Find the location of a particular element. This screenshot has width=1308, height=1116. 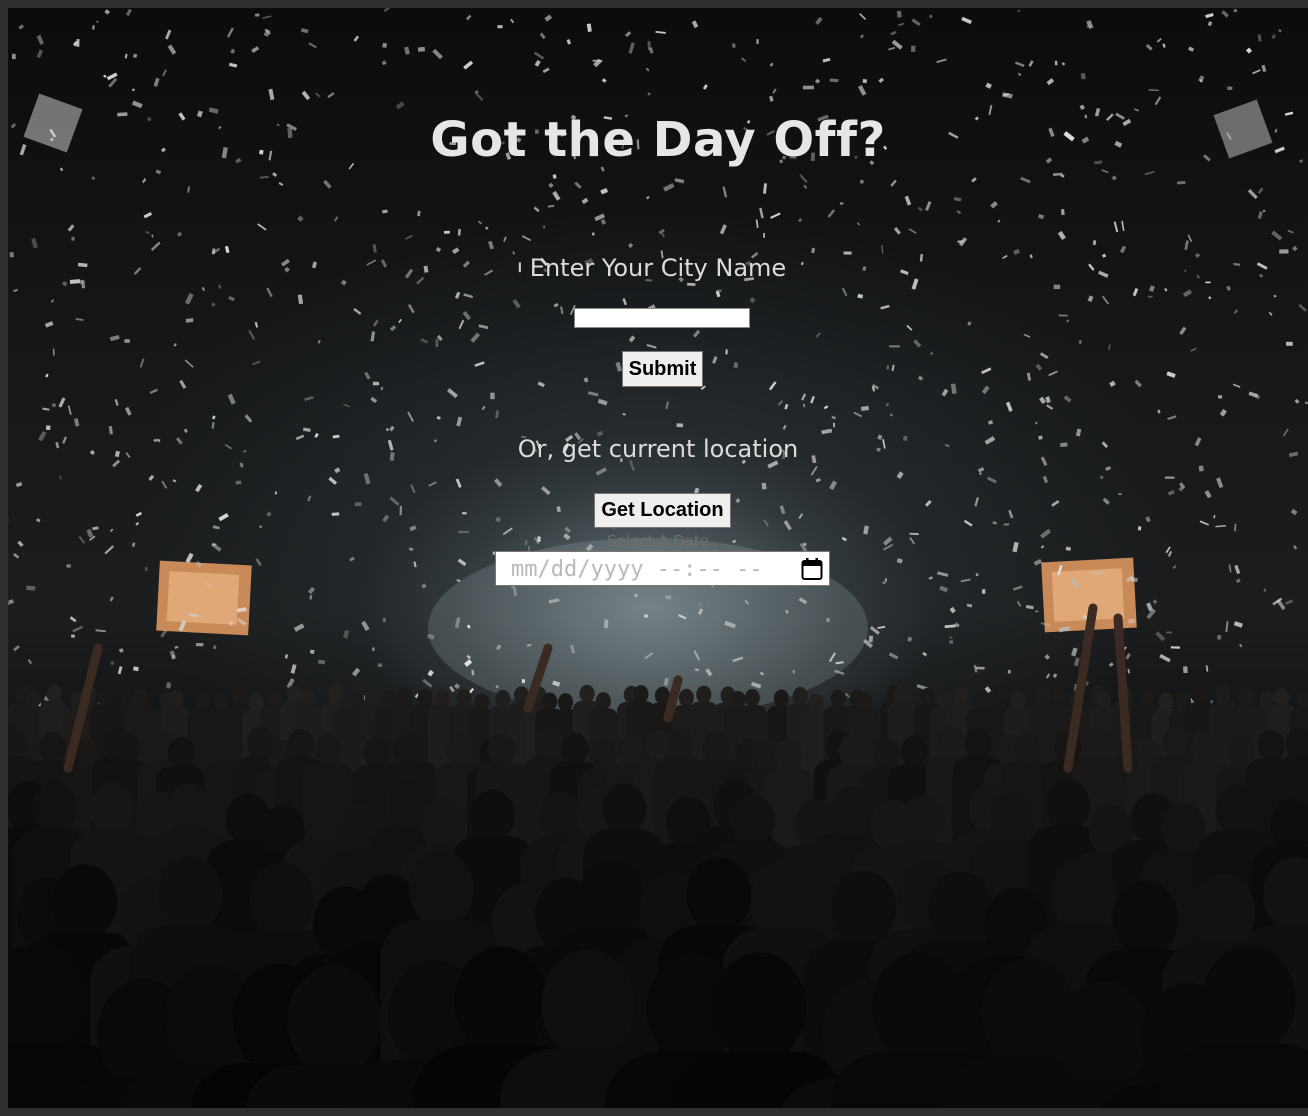

date-label: Select A Date is located at coordinates (658, 541).